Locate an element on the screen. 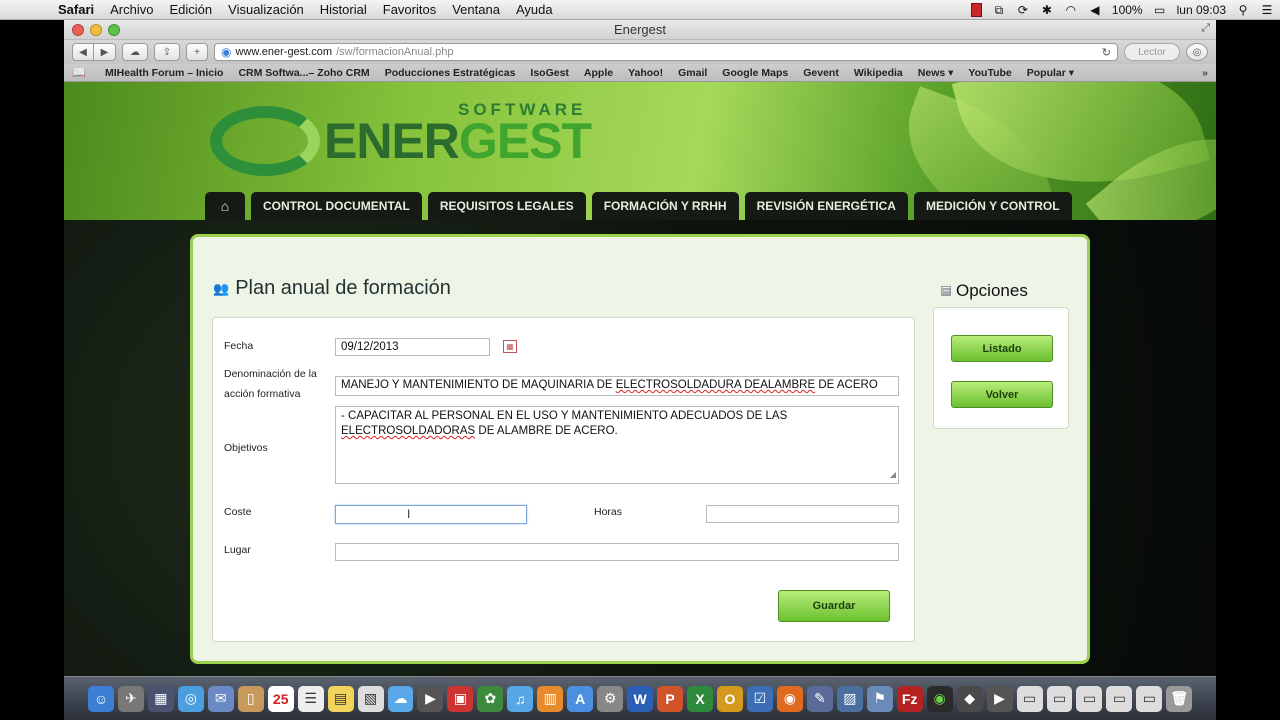 This screenshot has height=720, width=1280. zoom-window-button is located at coordinates (114, 30).